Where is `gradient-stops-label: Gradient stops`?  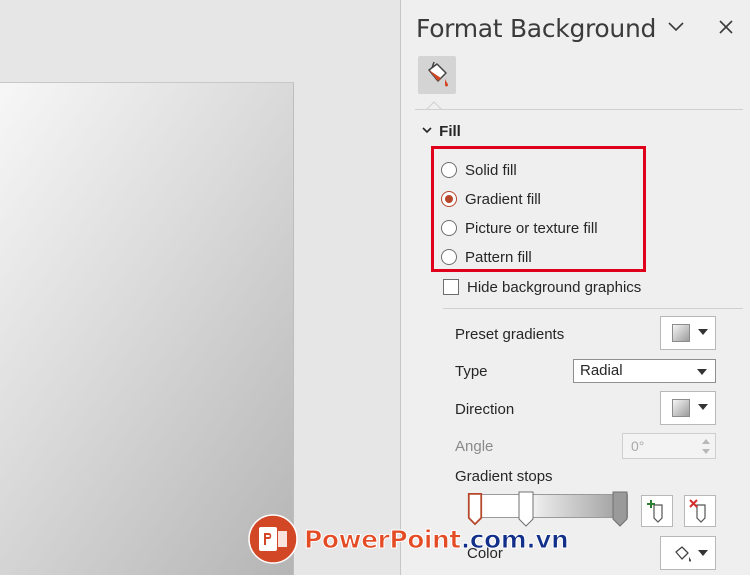 gradient-stops-label: Gradient stops is located at coordinates (504, 476).